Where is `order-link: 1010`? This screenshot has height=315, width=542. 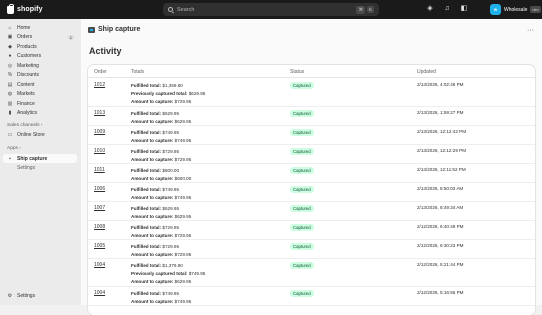
order-link: 1010 is located at coordinates (99, 151).